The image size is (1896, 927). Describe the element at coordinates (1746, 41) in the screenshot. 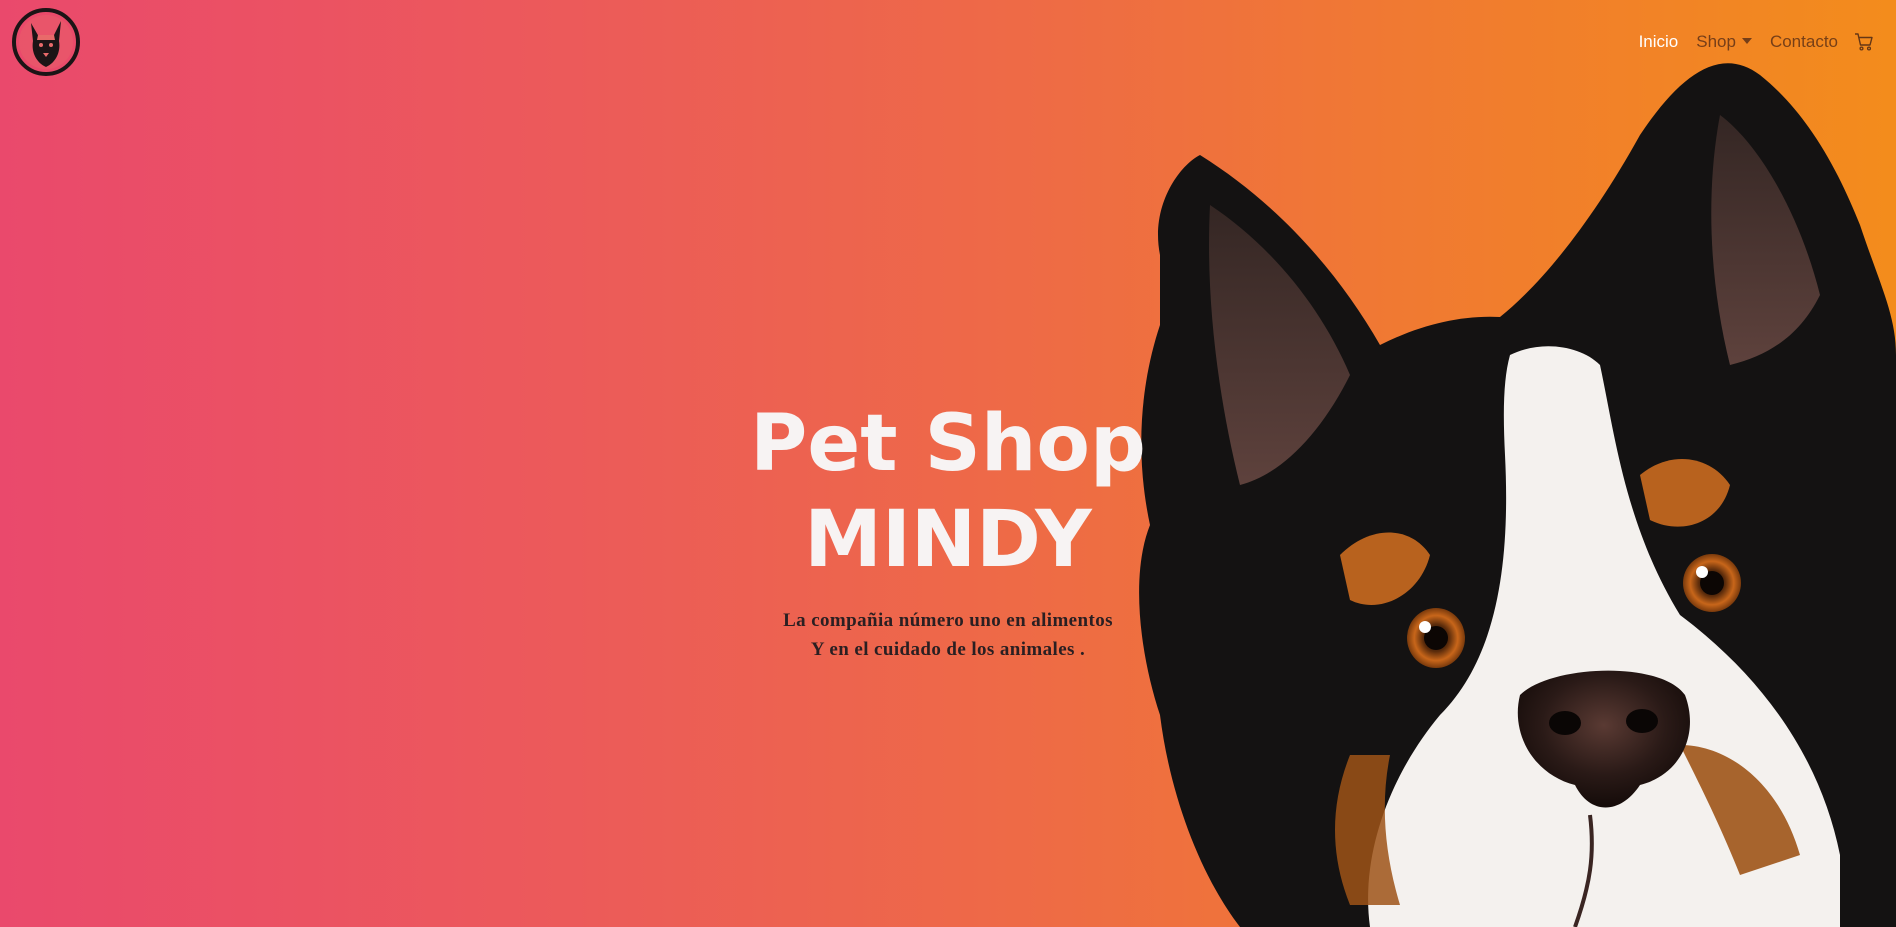

I see `caret-down-icon` at that location.